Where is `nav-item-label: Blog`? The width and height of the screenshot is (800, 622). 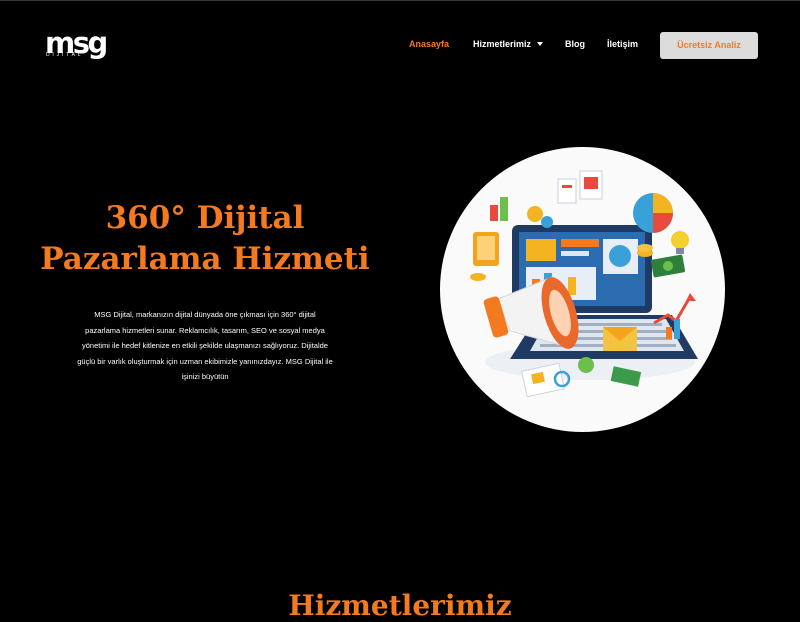 nav-item-label: Blog is located at coordinates (575, 44).